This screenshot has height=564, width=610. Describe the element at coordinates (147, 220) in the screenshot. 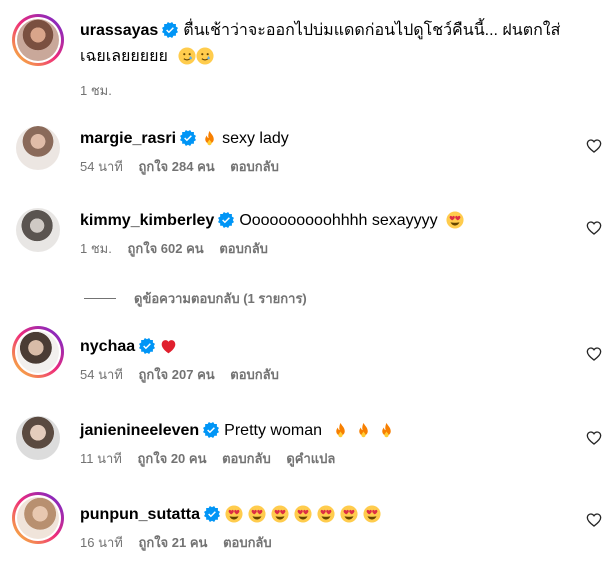

I see `username: kimmy_kimberley` at that location.